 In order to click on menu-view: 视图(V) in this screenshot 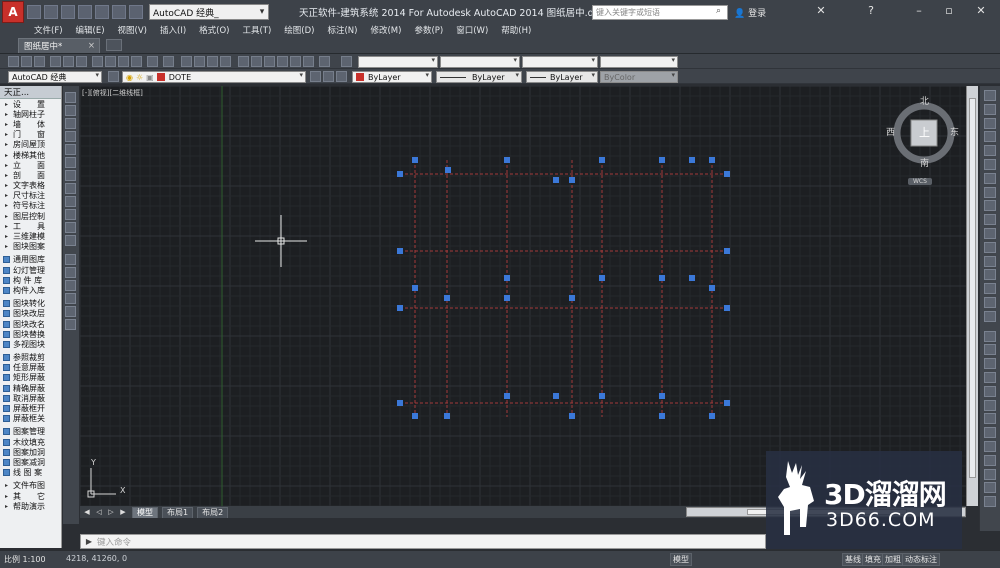, I will do `click(132, 30)`.